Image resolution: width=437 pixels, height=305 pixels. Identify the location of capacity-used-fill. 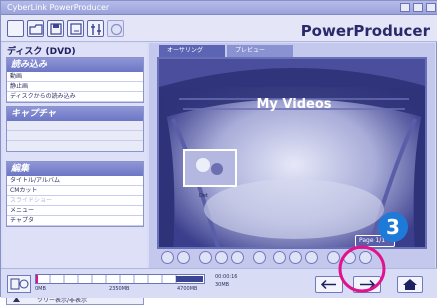
(37, 279).